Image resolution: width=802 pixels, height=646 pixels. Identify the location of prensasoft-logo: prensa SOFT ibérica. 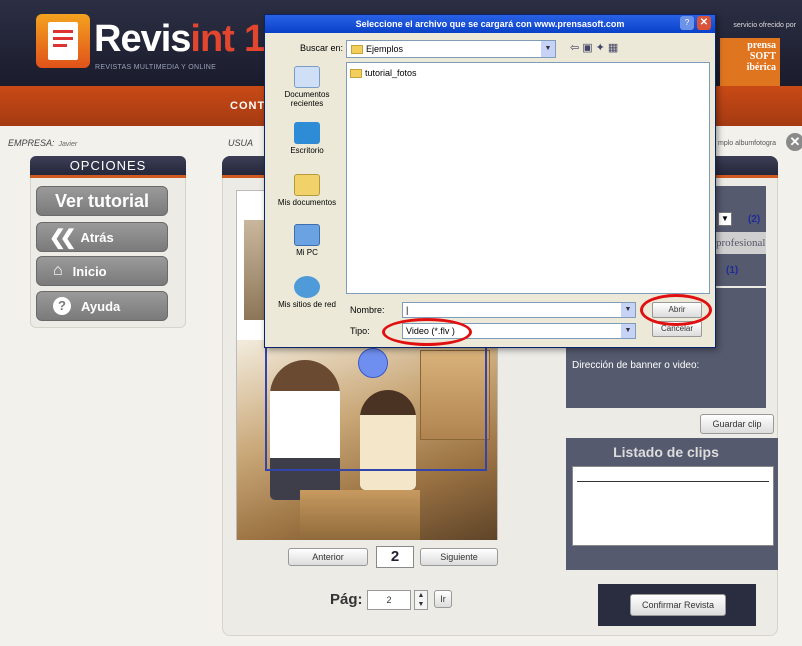
(750, 62).